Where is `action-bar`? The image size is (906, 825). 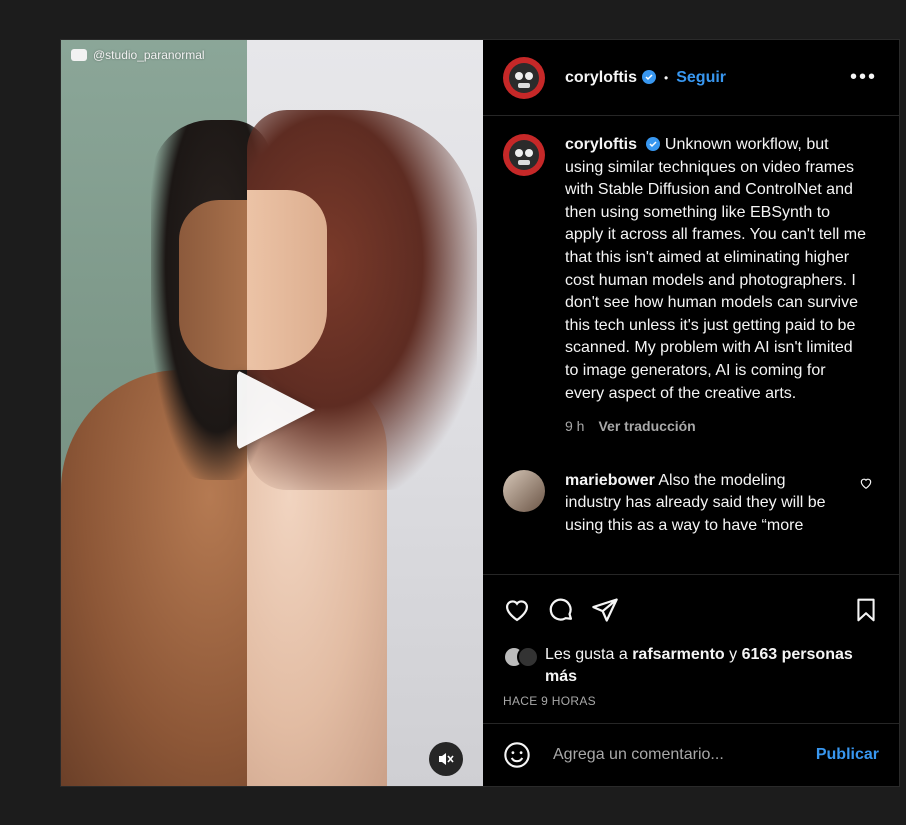 action-bar is located at coordinates (691, 609).